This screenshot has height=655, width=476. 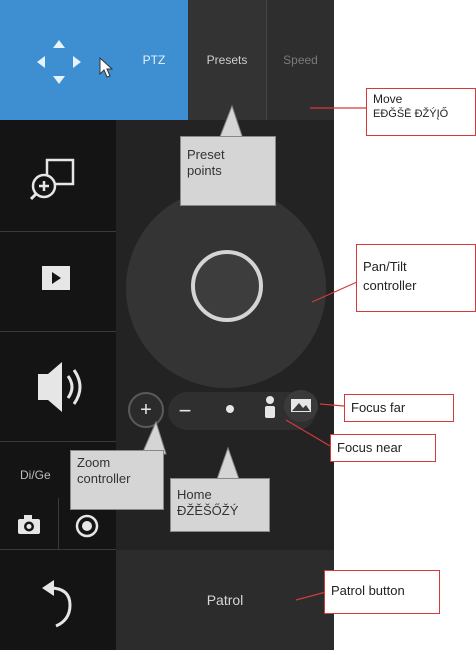 I want to click on callout-preset-points: Preset points, so click(x=228, y=171).